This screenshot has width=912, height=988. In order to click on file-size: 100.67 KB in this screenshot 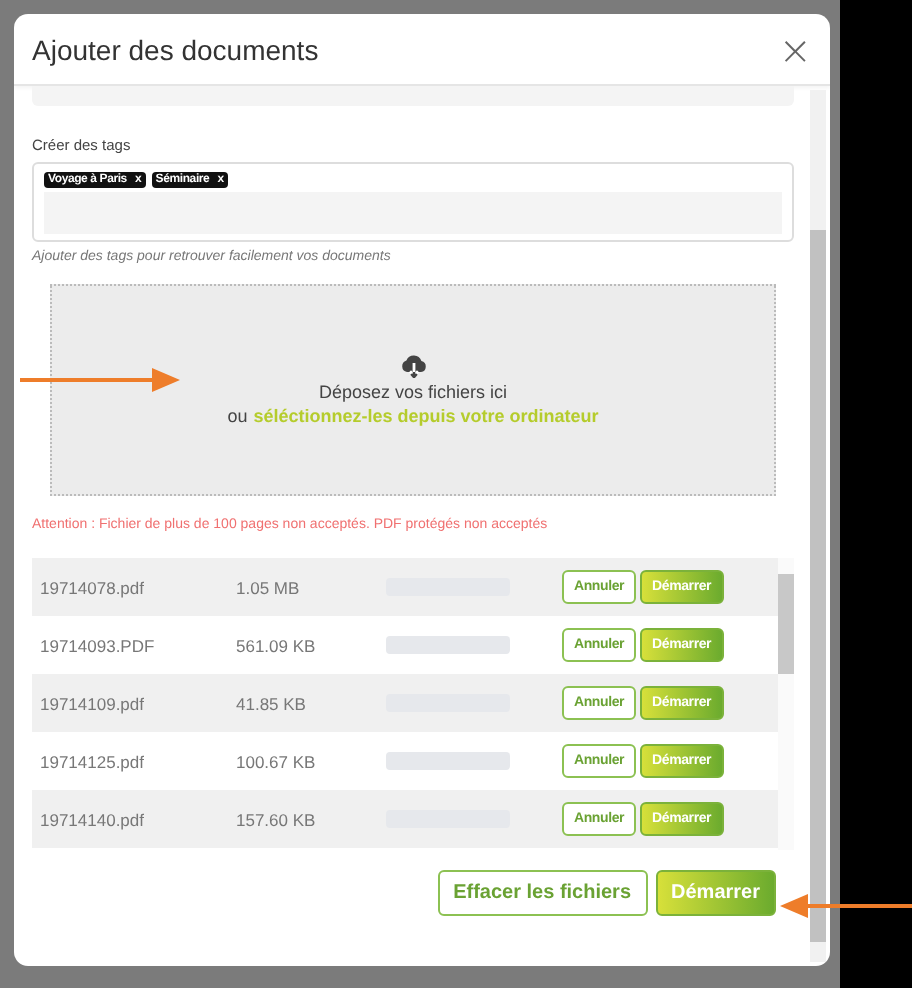, I will do `click(277, 761)`.